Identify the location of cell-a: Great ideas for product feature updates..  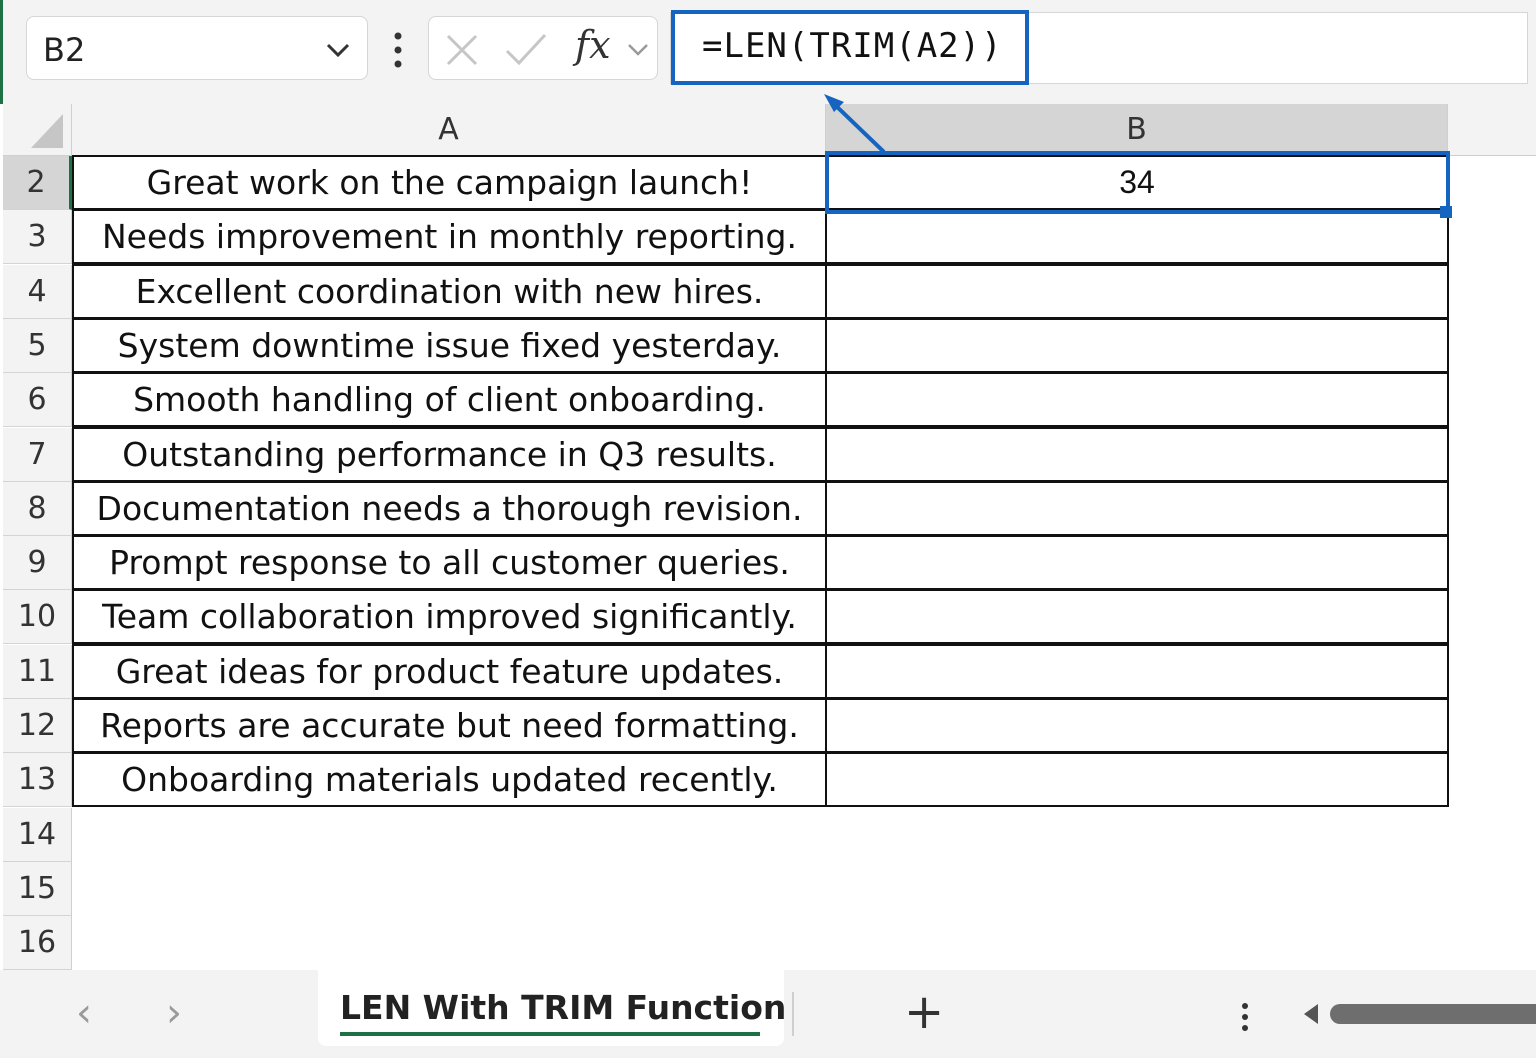
(449, 671).